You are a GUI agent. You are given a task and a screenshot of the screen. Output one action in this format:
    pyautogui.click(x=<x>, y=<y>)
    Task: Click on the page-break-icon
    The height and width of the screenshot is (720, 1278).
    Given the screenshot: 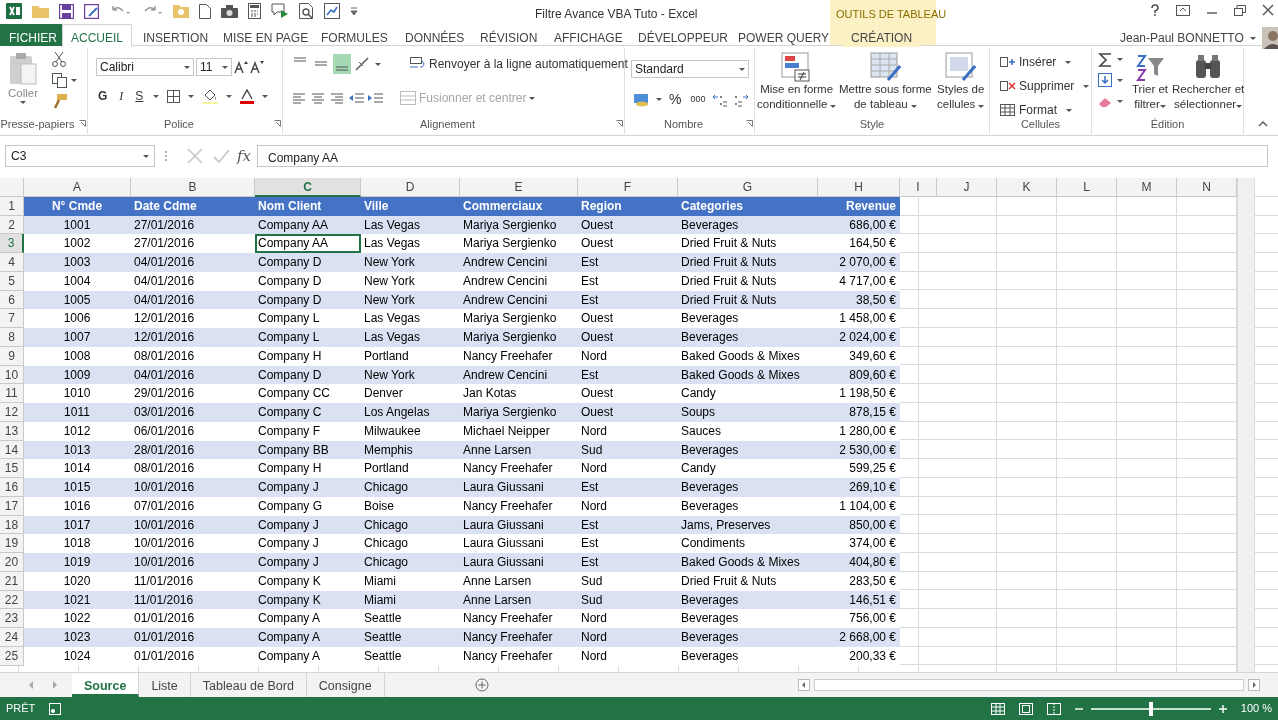 What is the action you would take?
    pyautogui.click(x=1053, y=708)
    